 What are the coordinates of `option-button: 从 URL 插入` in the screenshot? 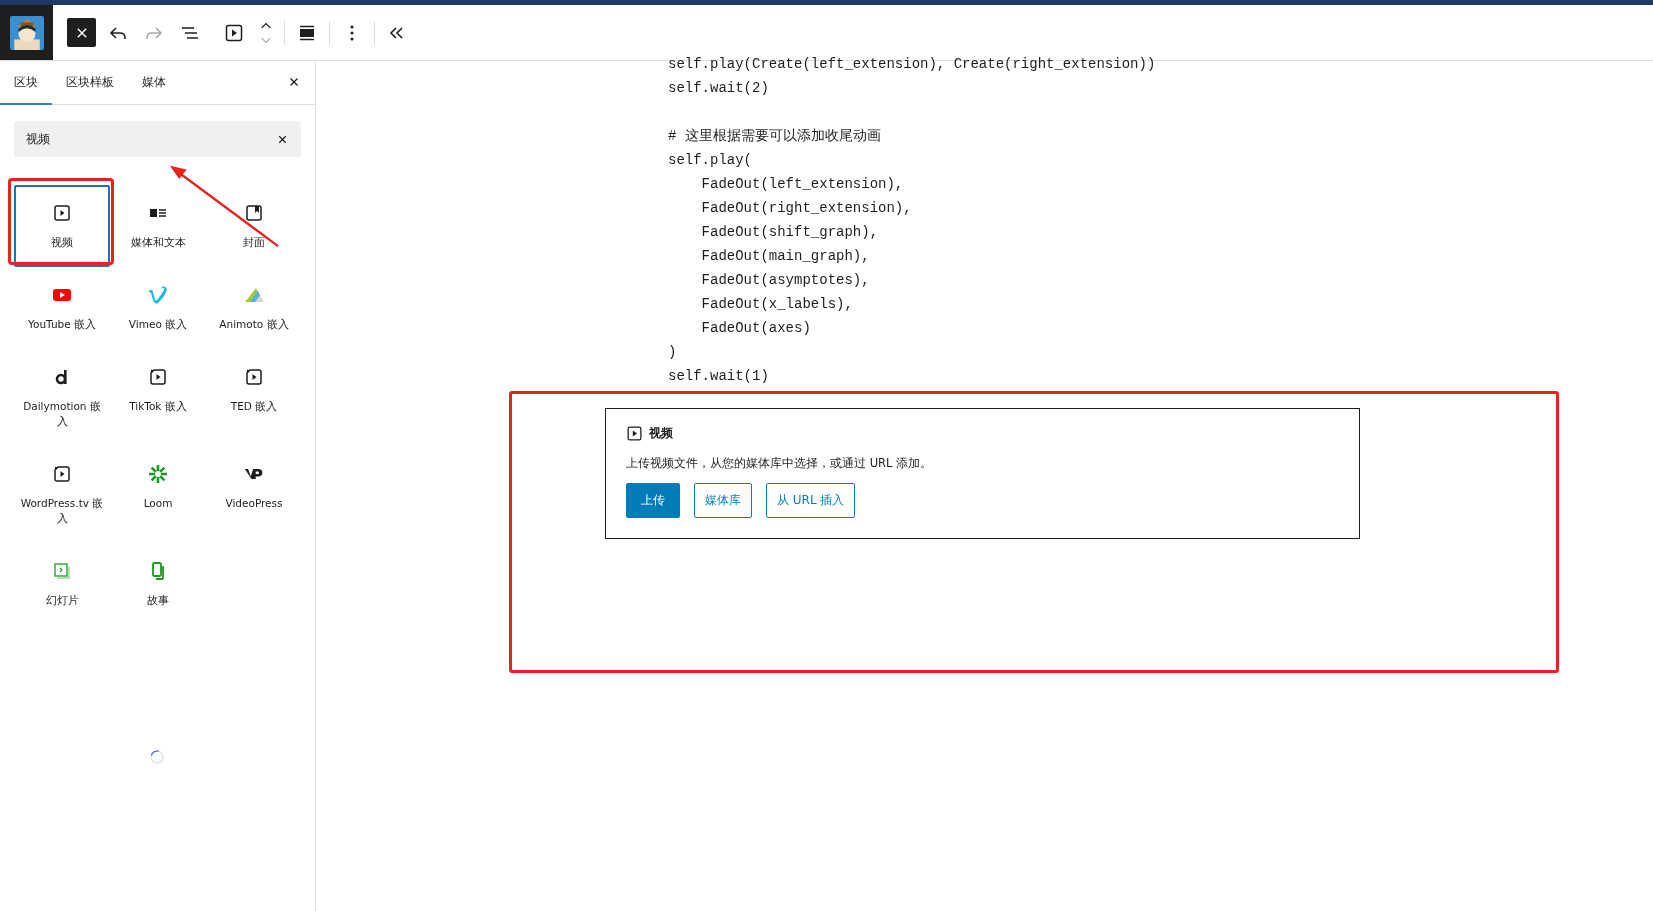 It's located at (811, 500).